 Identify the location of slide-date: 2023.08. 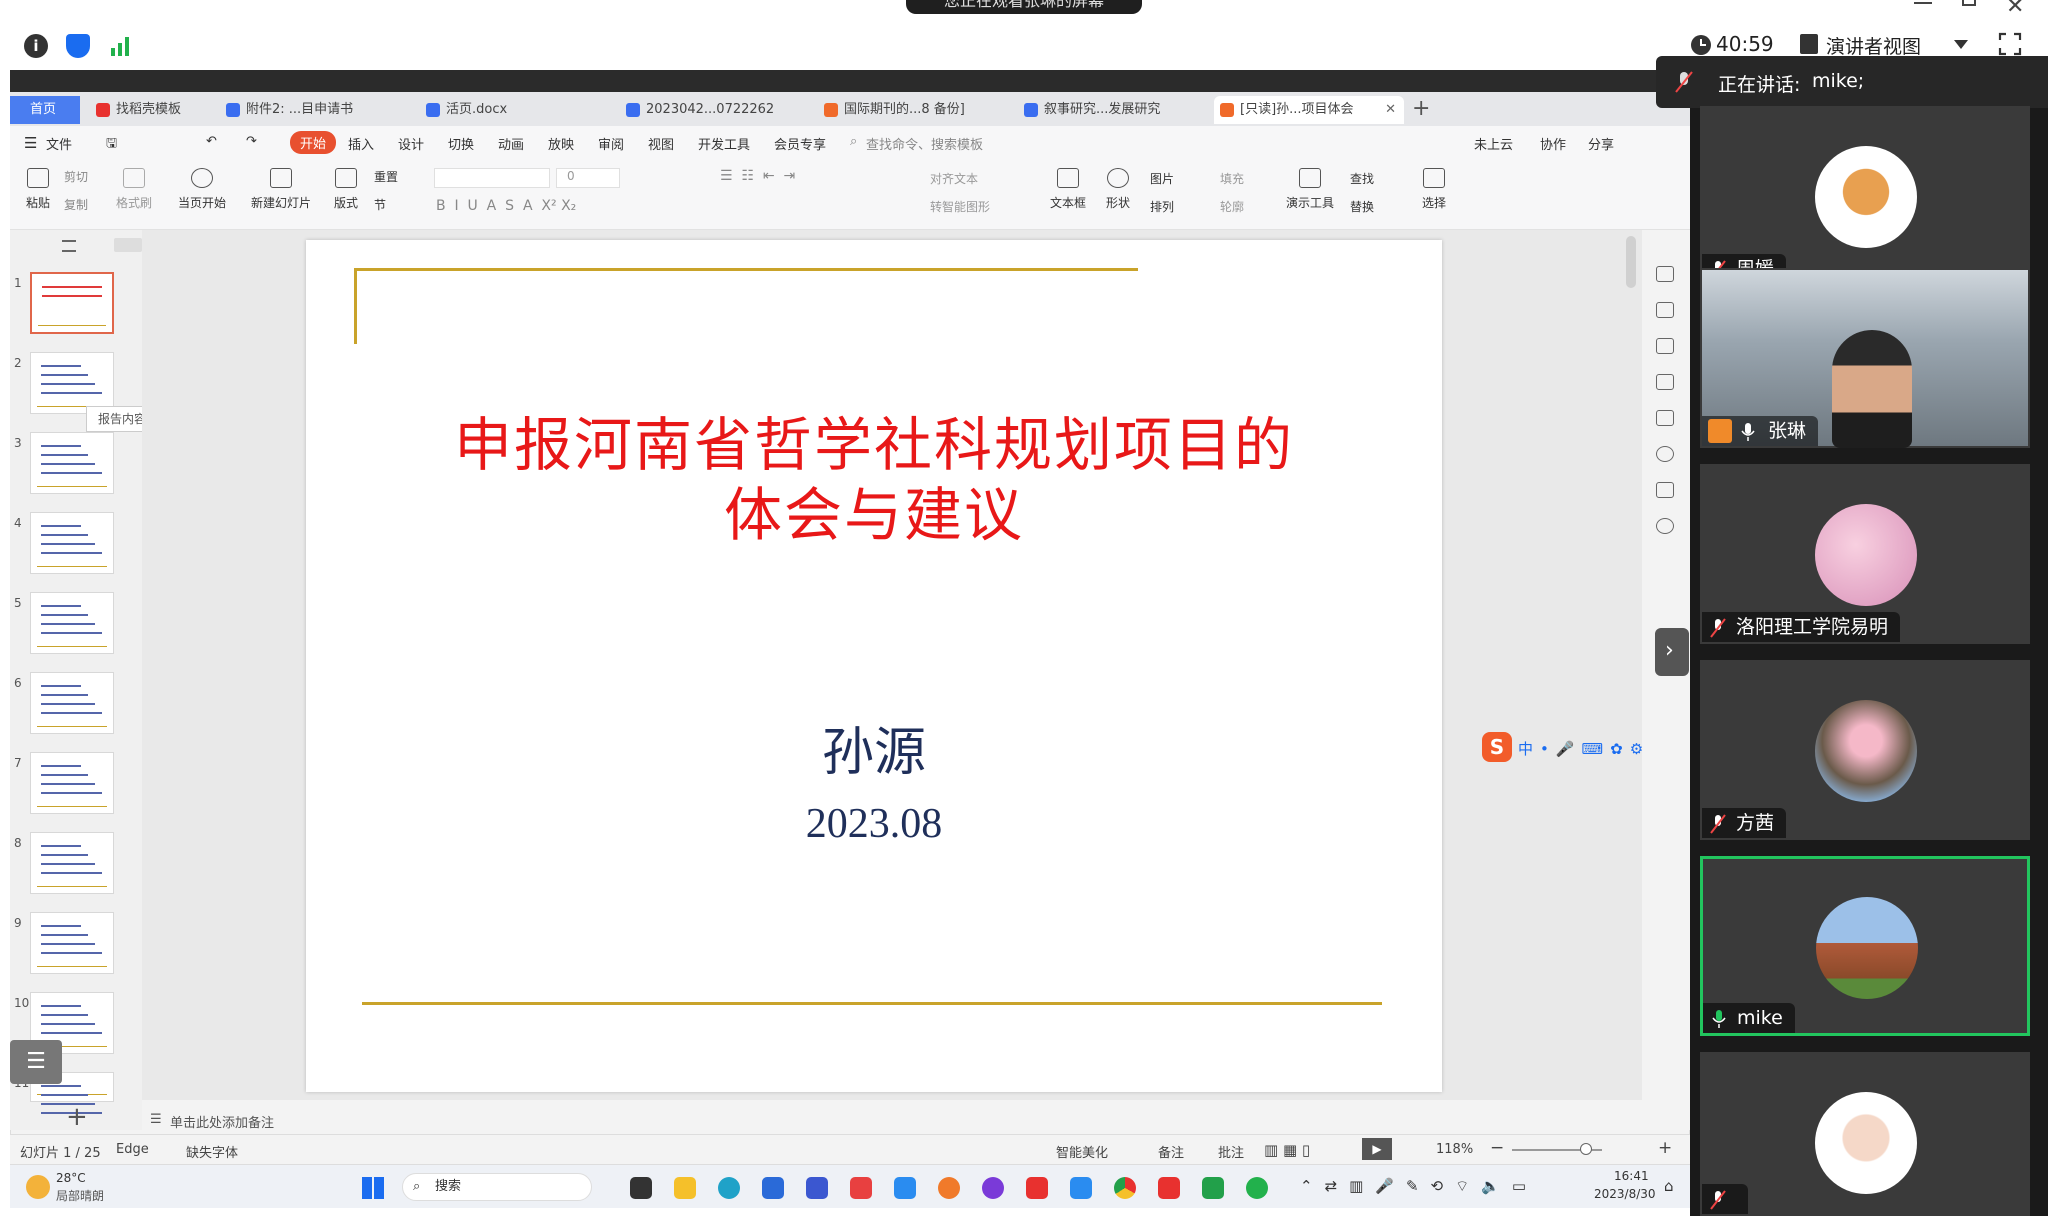
(874, 824).